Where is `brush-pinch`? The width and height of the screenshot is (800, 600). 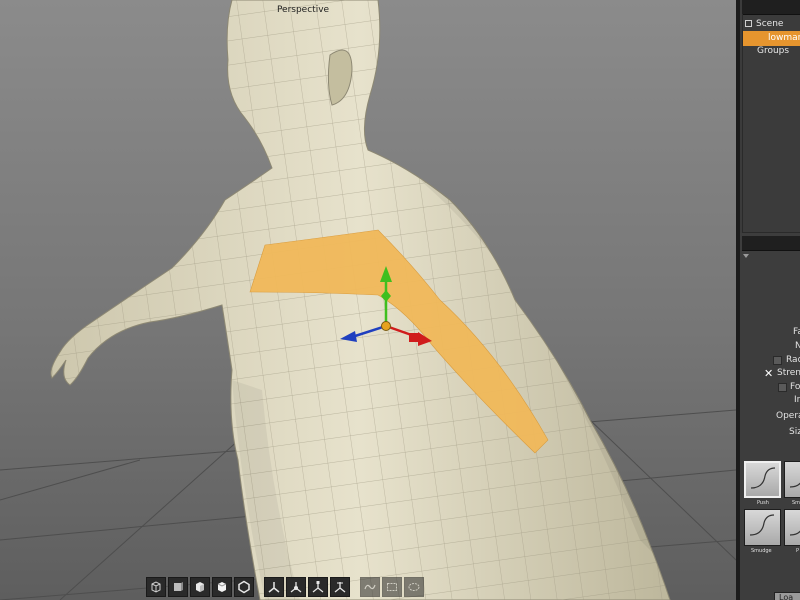
brush-pinch is located at coordinates (792, 527).